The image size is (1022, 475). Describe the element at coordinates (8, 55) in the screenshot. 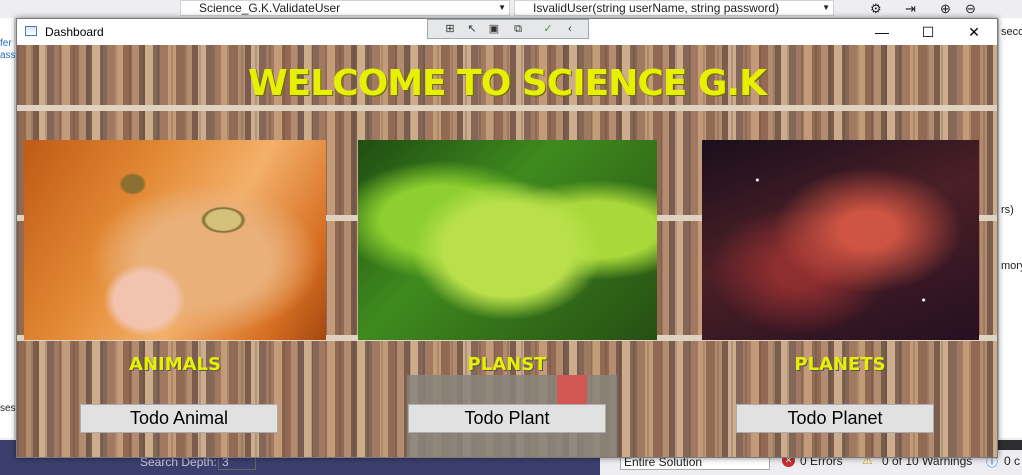

I see `editor-text: ass` at that location.